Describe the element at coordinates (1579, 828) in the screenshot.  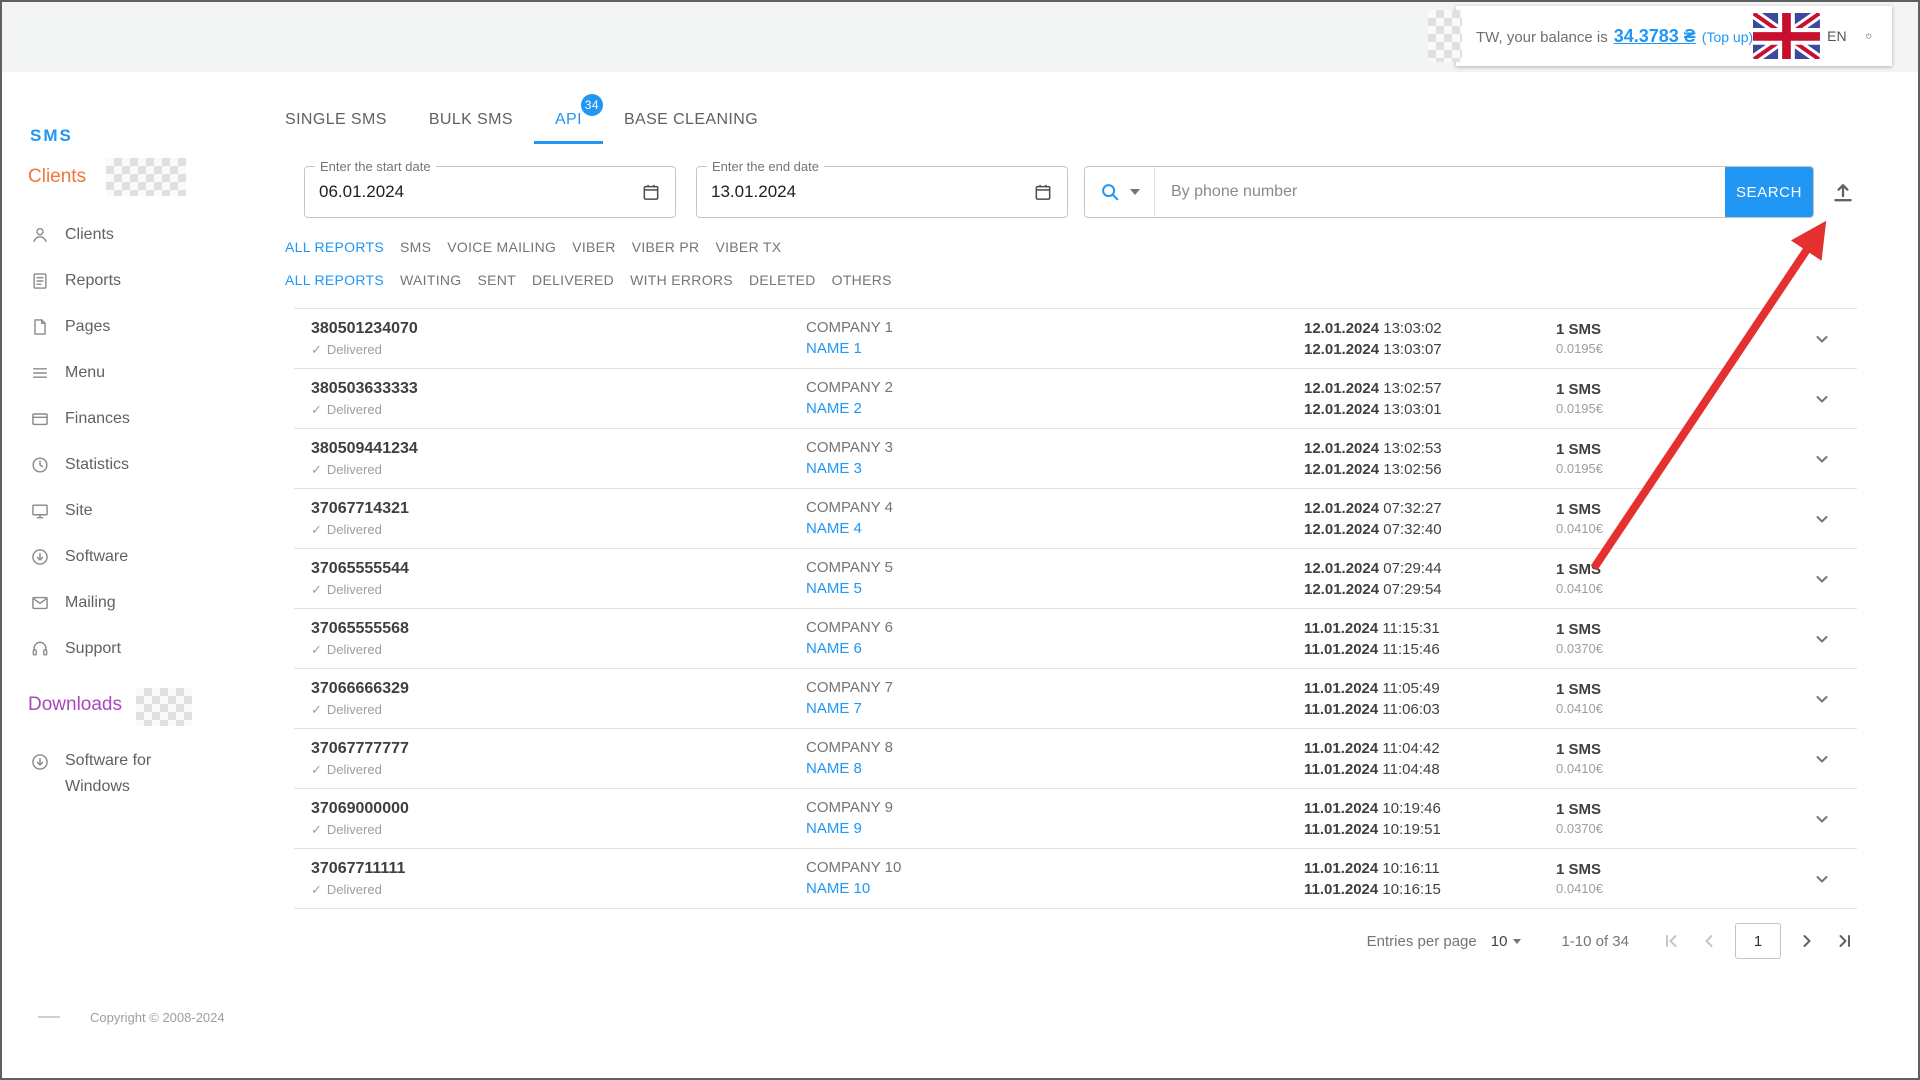
I see `sms-price: 0.0370€` at that location.